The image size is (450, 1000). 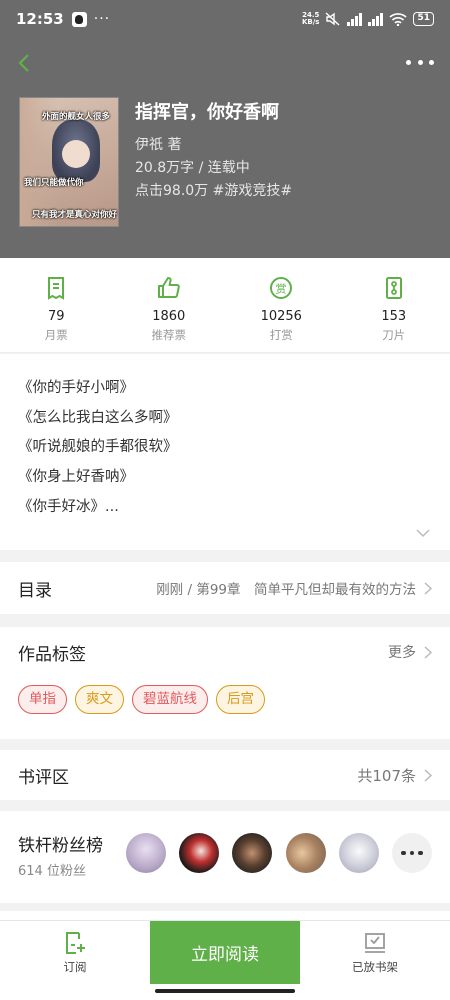 What do you see at coordinates (75, 966) in the screenshot?
I see `subscribe-label: 订阅` at bounding box center [75, 966].